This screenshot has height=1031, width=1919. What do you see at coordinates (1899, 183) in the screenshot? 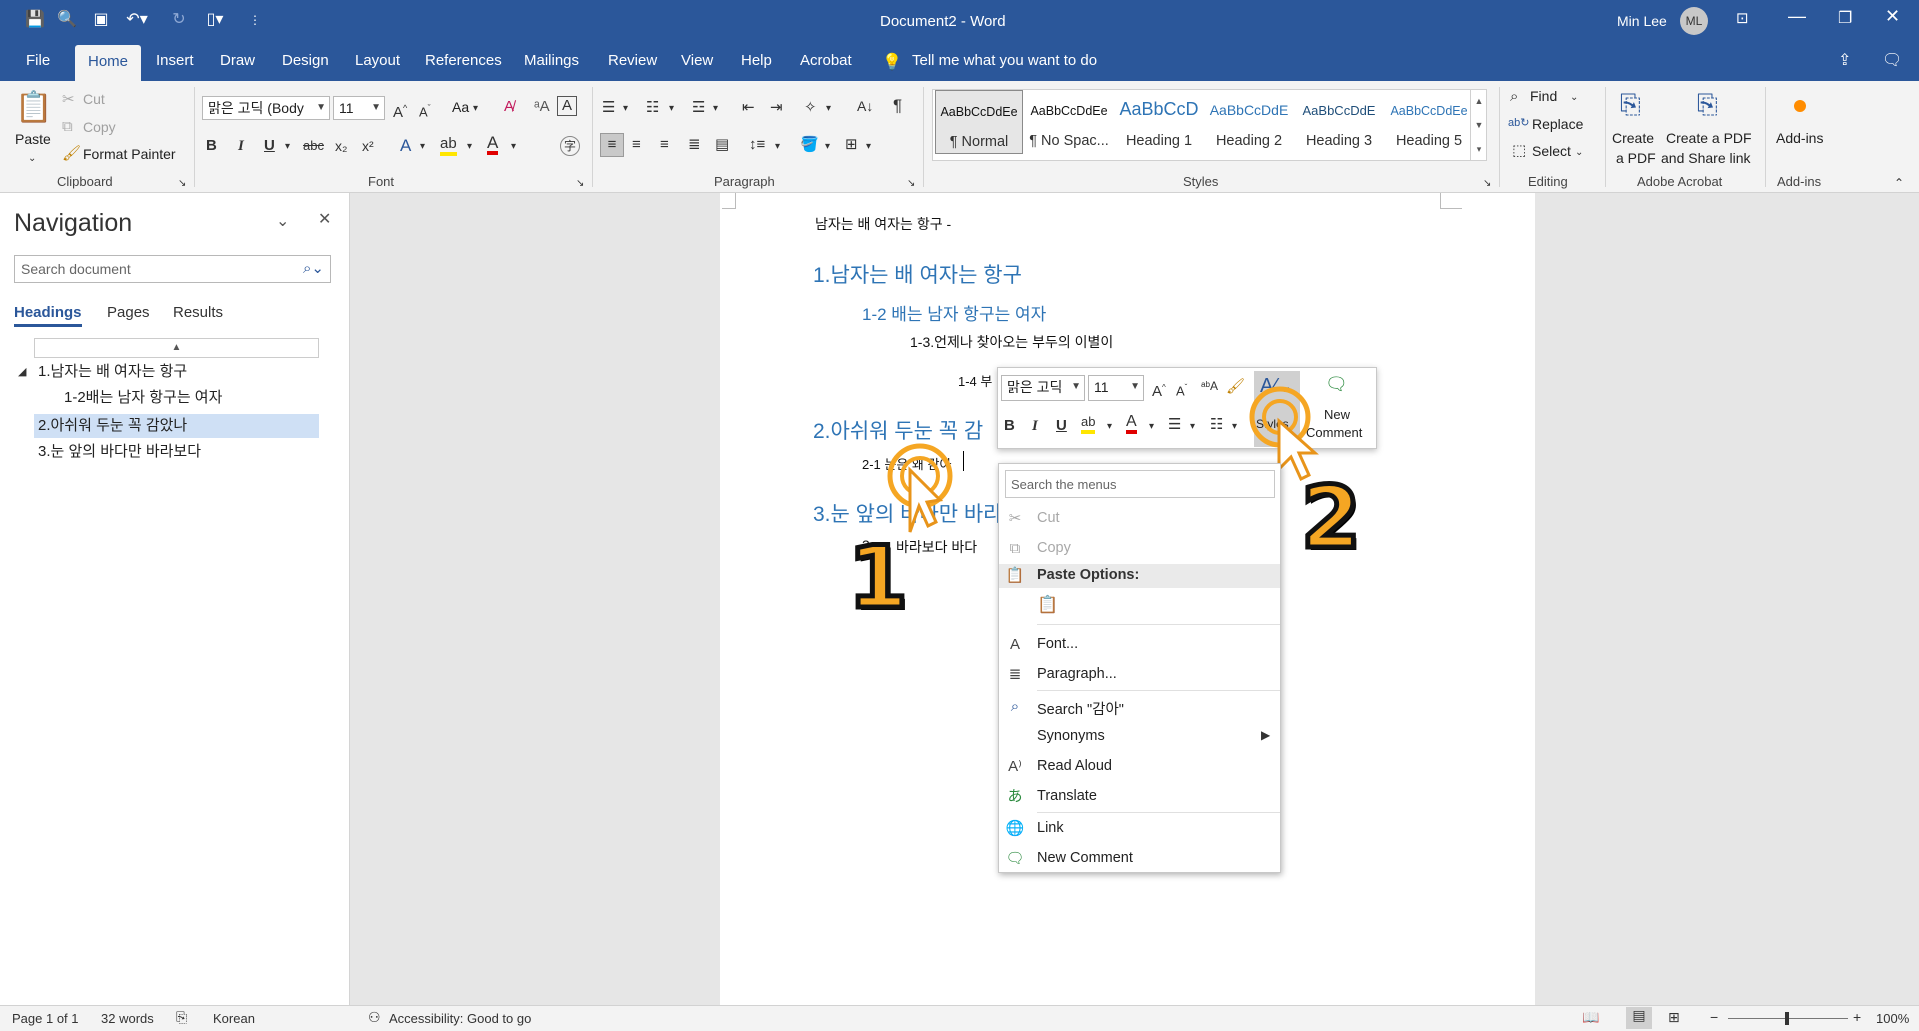
I see `collapse-ribbon-icon: ⌃` at bounding box center [1899, 183].